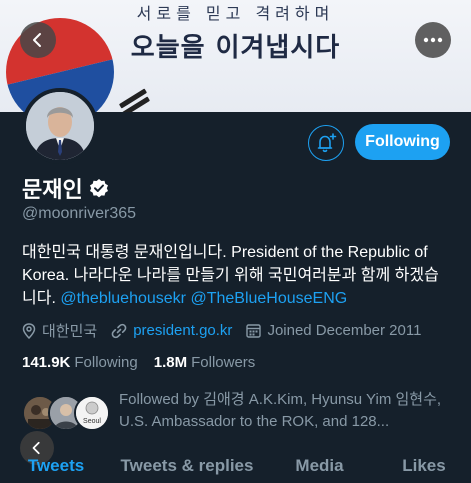 The width and height of the screenshot is (471, 483). Describe the element at coordinates (319, 465) in the screenshot. I see `tab-media: Media` at that location.